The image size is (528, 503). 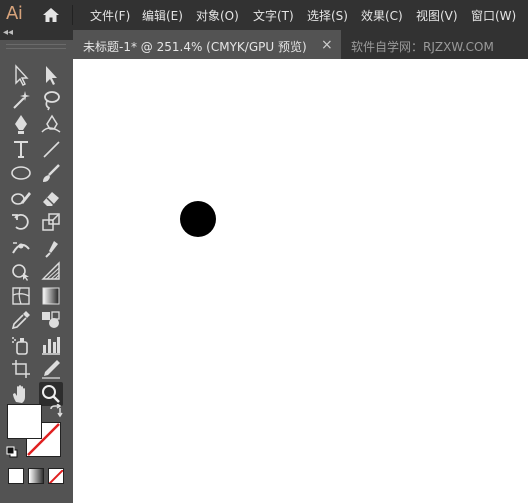 What do you see at coordinates (21, 222) in the screenshot?
I see `rotate-tool-icon` at bounding box center [21, 222].